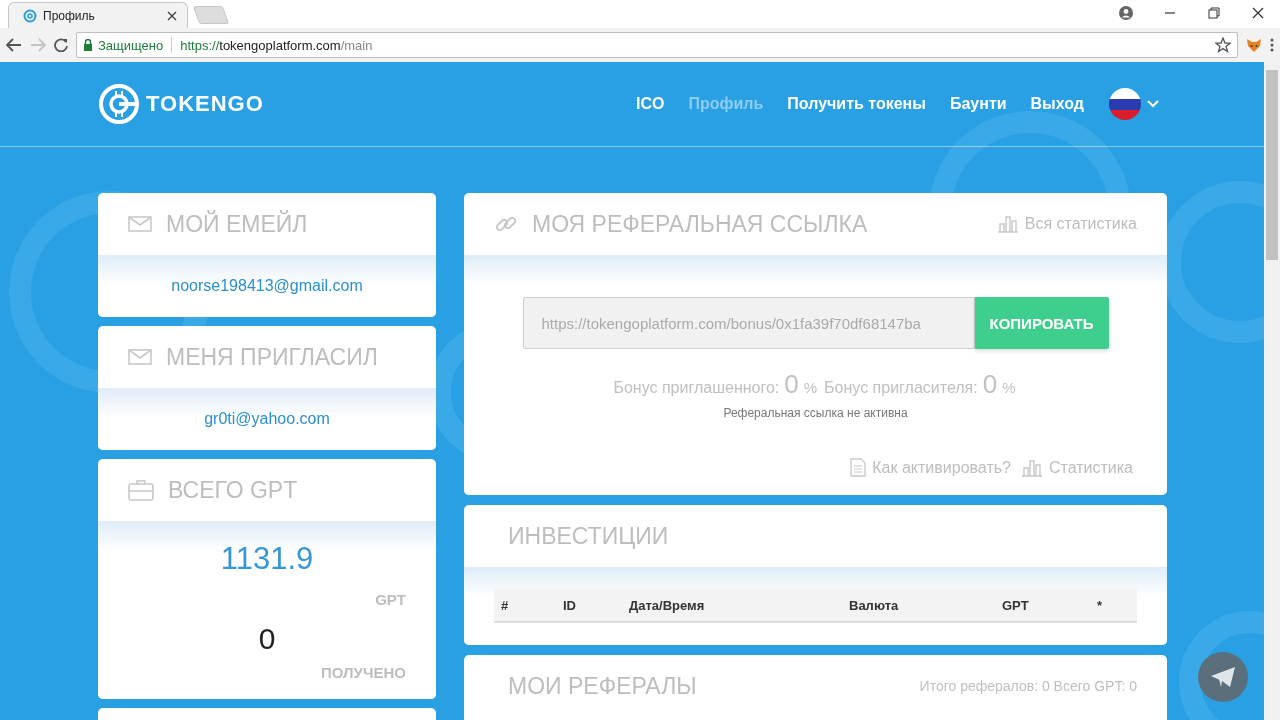  I want to click on card-title: МОИ РЕФЕРАЛЫ, so click(602, 686).